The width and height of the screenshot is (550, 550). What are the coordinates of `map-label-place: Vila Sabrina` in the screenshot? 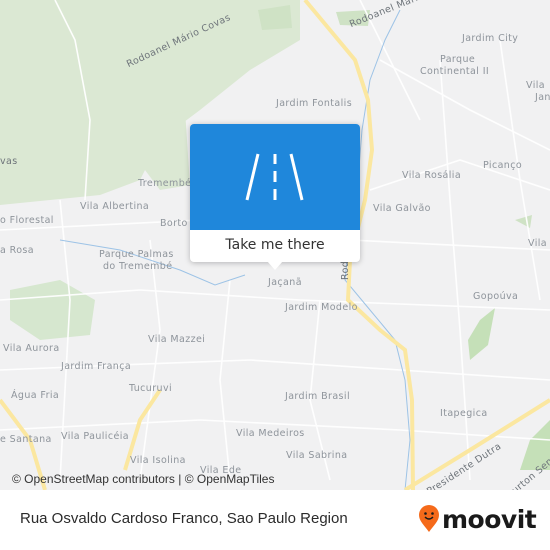 It's located at (317, 455).